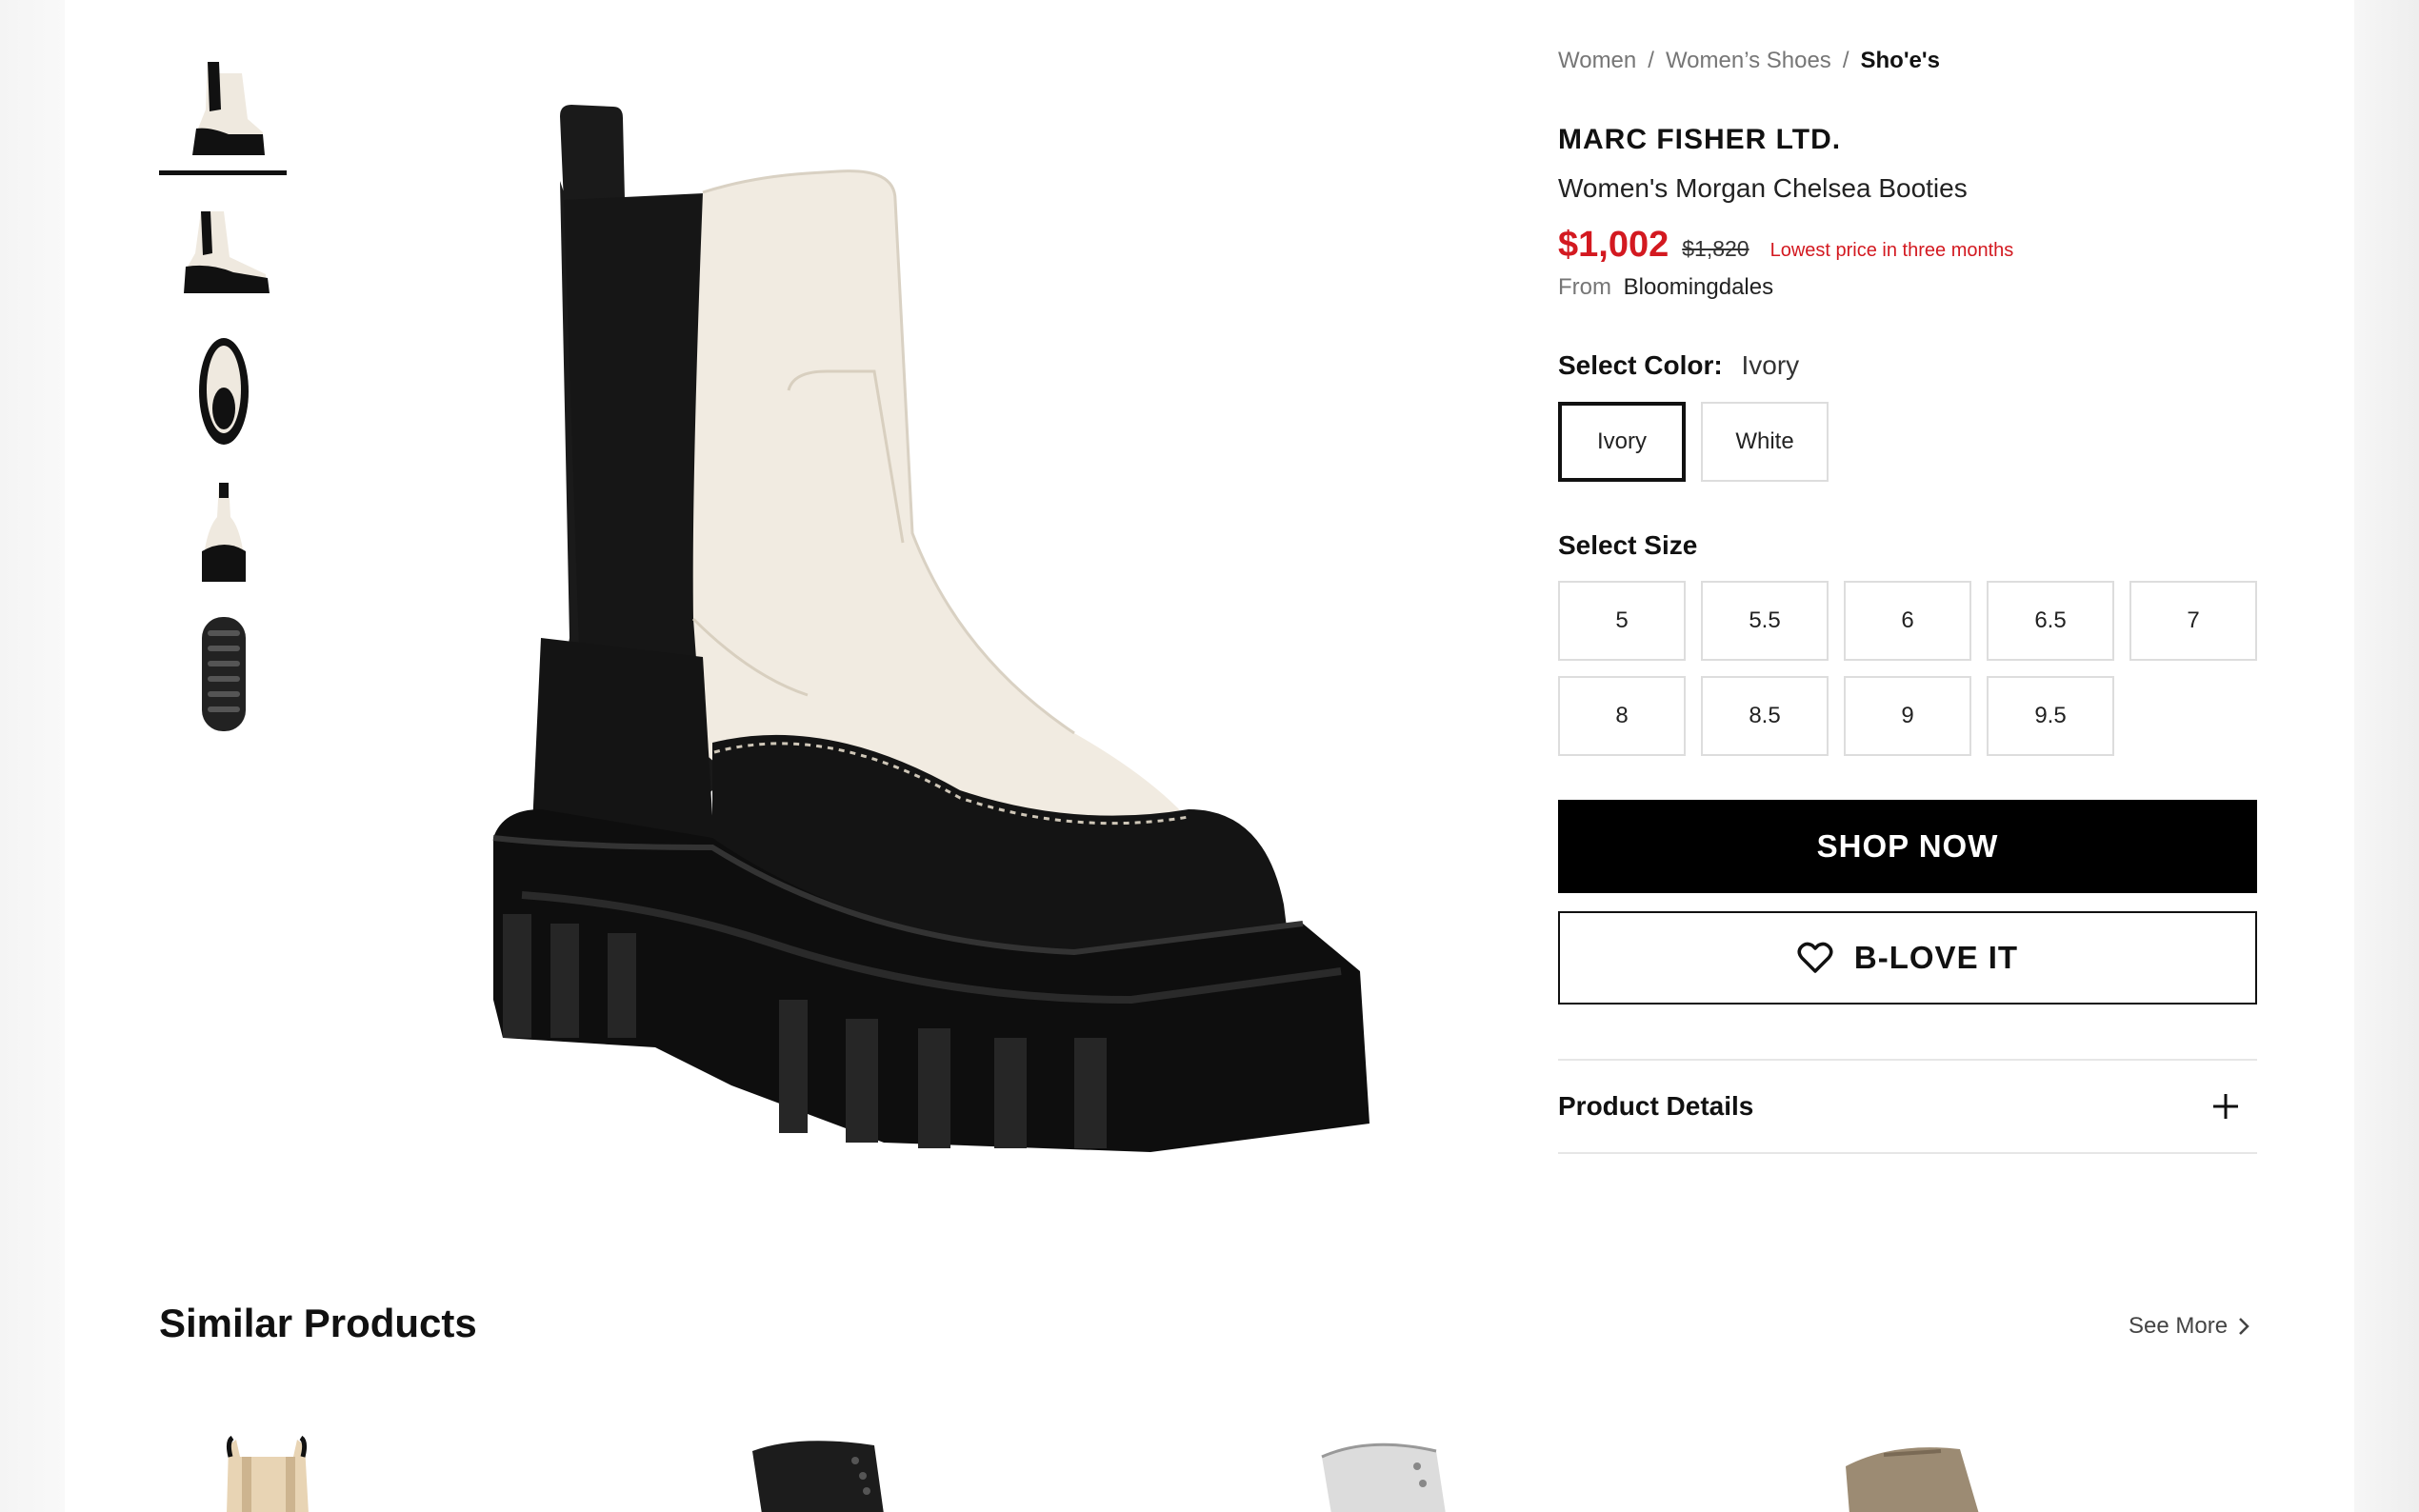 This screenshot has height=1512, width=2419. What do you see at coordinates (1907, 1106) in the screenshot?
I see `product-details-accordion: Product Details` at bounding box center [1907, 1106].